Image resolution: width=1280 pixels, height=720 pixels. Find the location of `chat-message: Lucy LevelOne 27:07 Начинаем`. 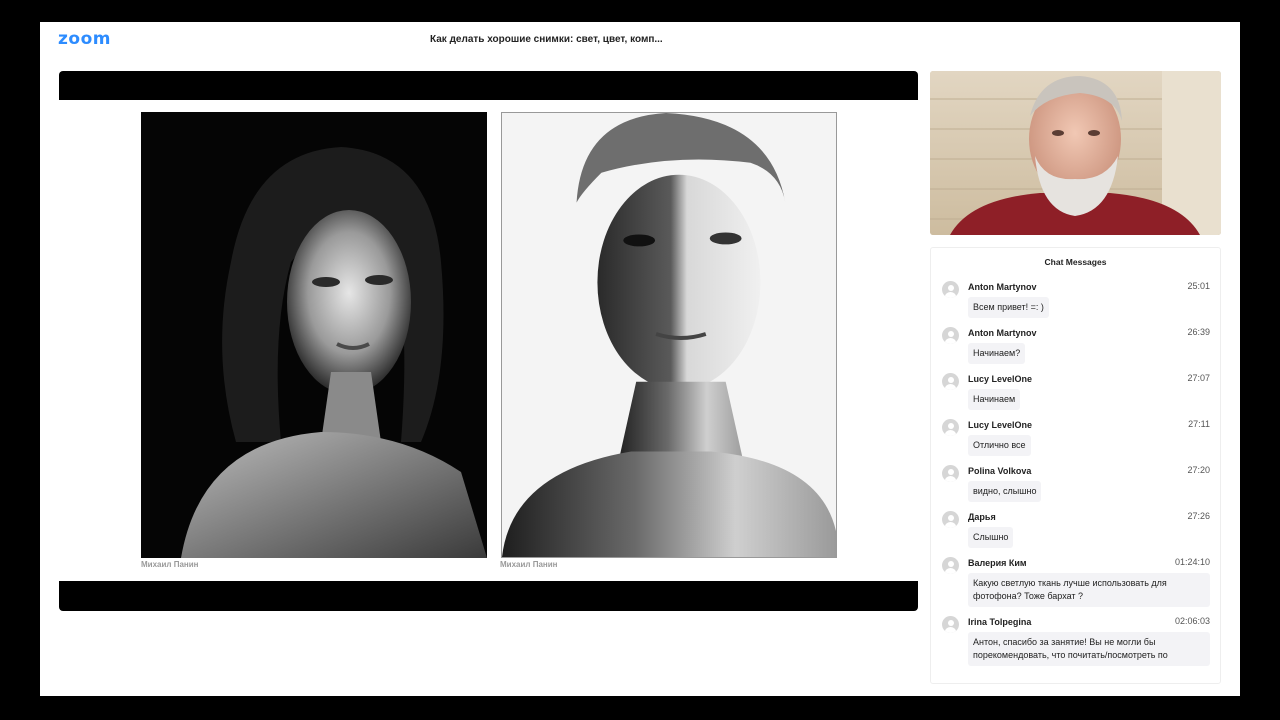

chat-message: Lucy LevelOne 27:07 Начинаем is located at coordinates (1075, 390).